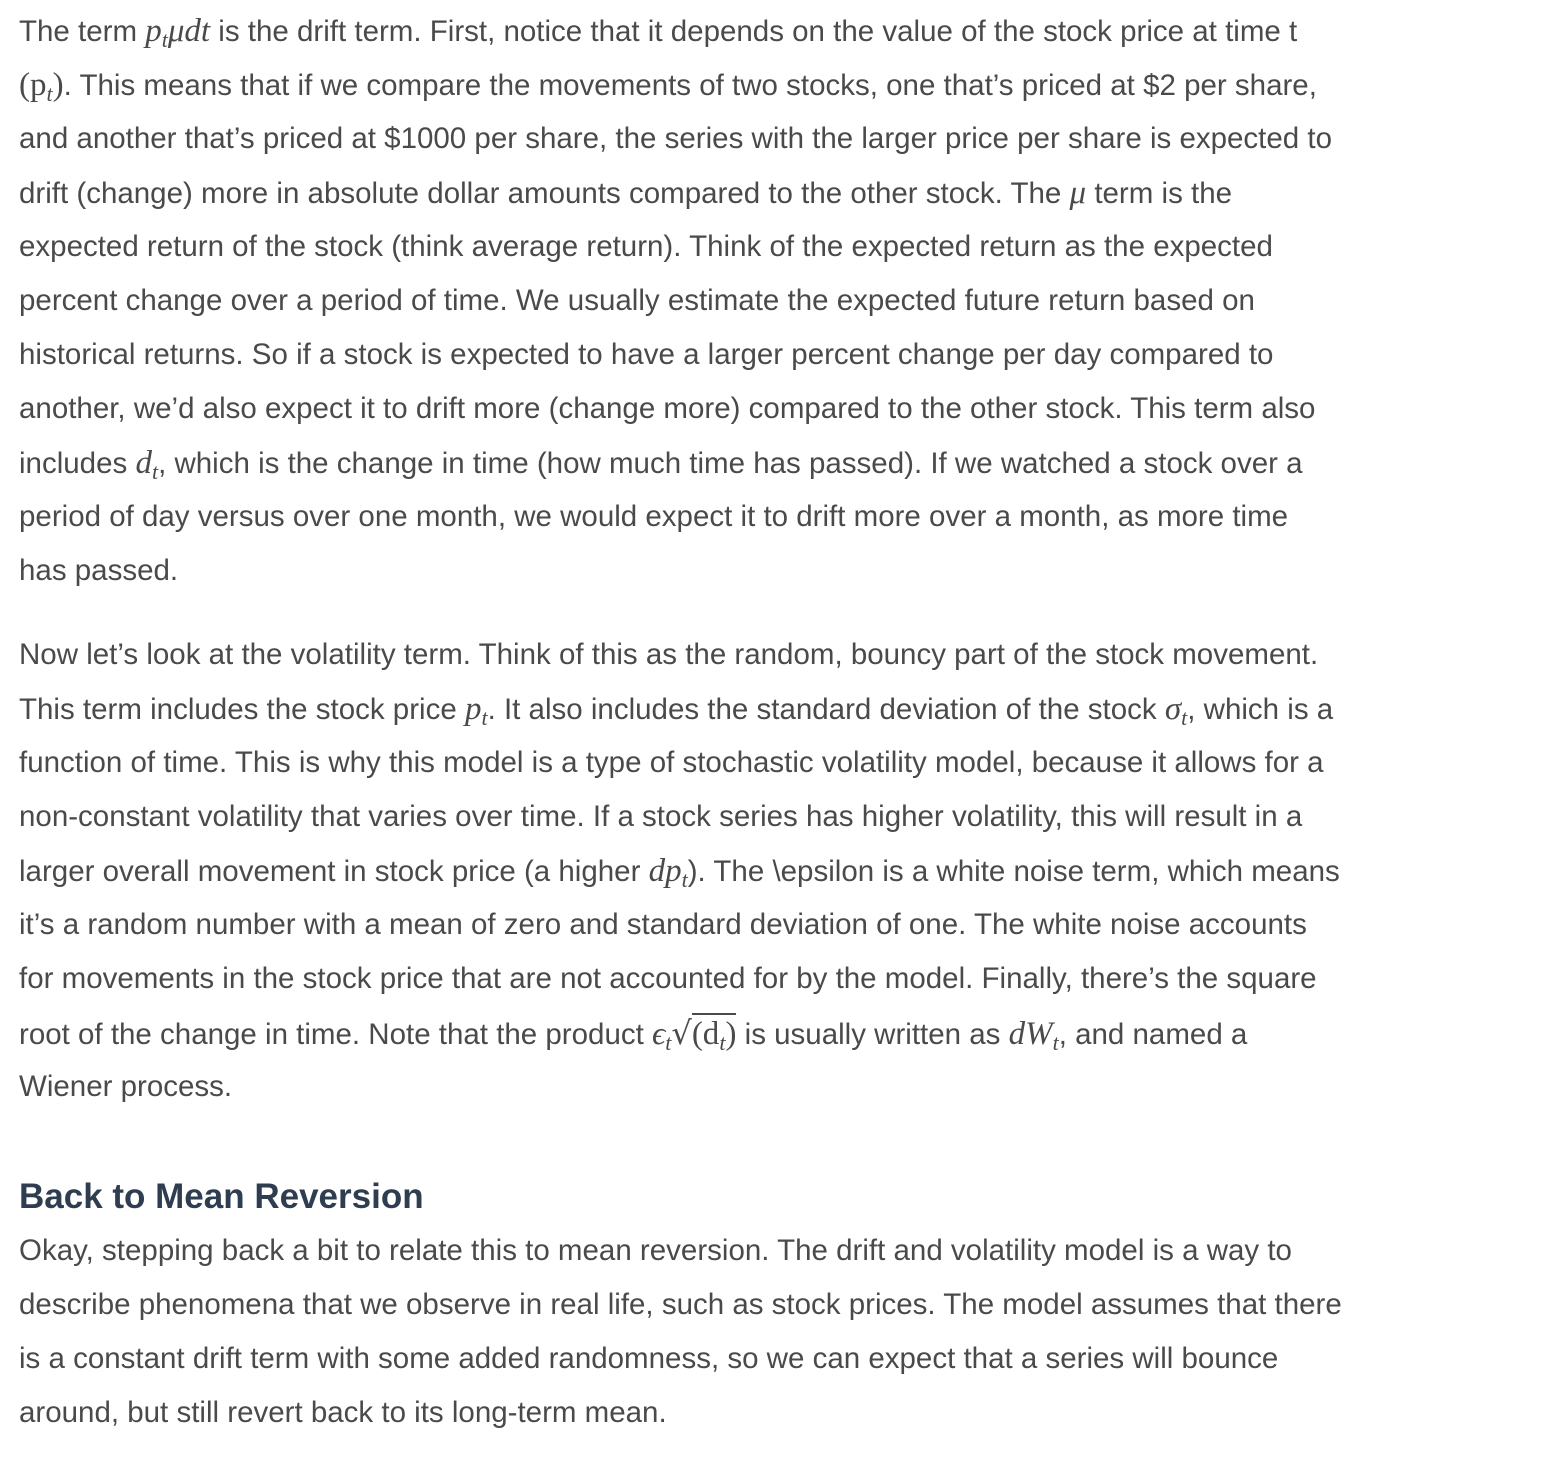  What do you see at coordinates (1260, 709) in the screenshot?
I see `text-segment: , which is a` at bounding box center [1260, 709].